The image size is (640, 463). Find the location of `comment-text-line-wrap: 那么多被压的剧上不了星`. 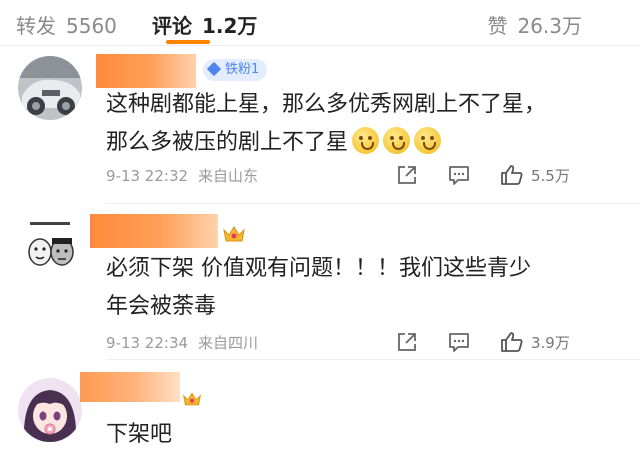

comment-text-line-wrap: 那么多被压的剧上不了星 is located at coordinates (346, 143).